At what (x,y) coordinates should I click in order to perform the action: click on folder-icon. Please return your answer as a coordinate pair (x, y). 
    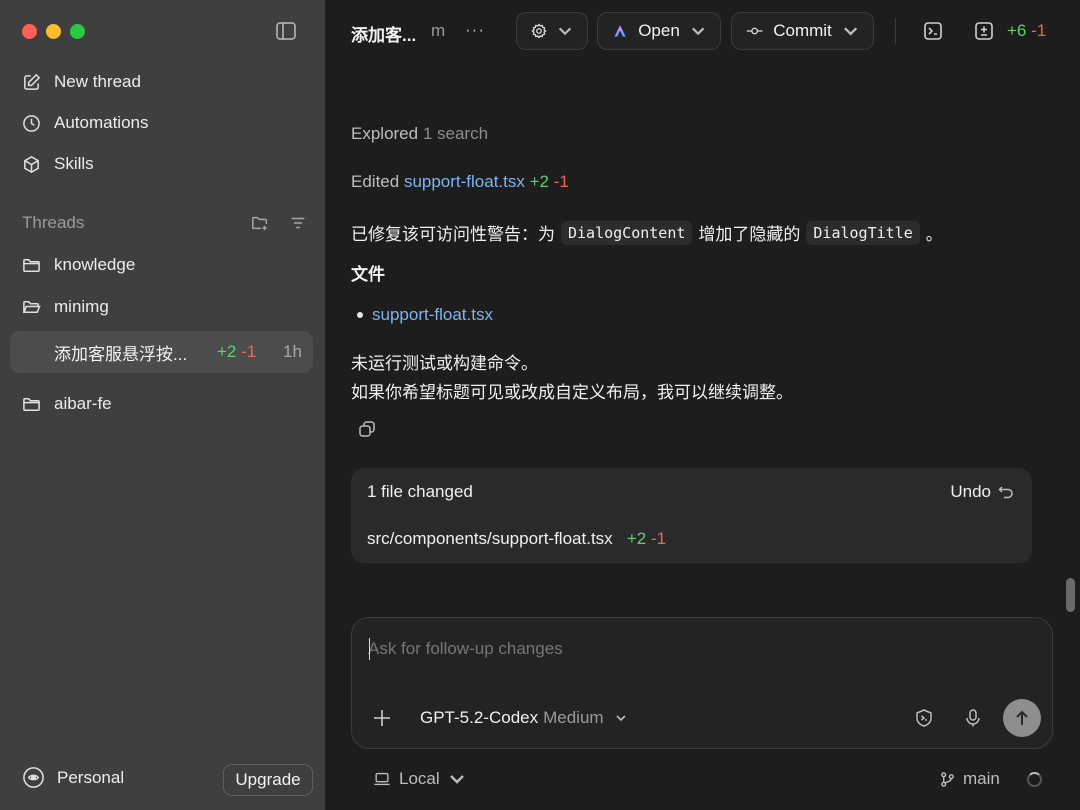
    Looking at the image, I should click on (31, 265).